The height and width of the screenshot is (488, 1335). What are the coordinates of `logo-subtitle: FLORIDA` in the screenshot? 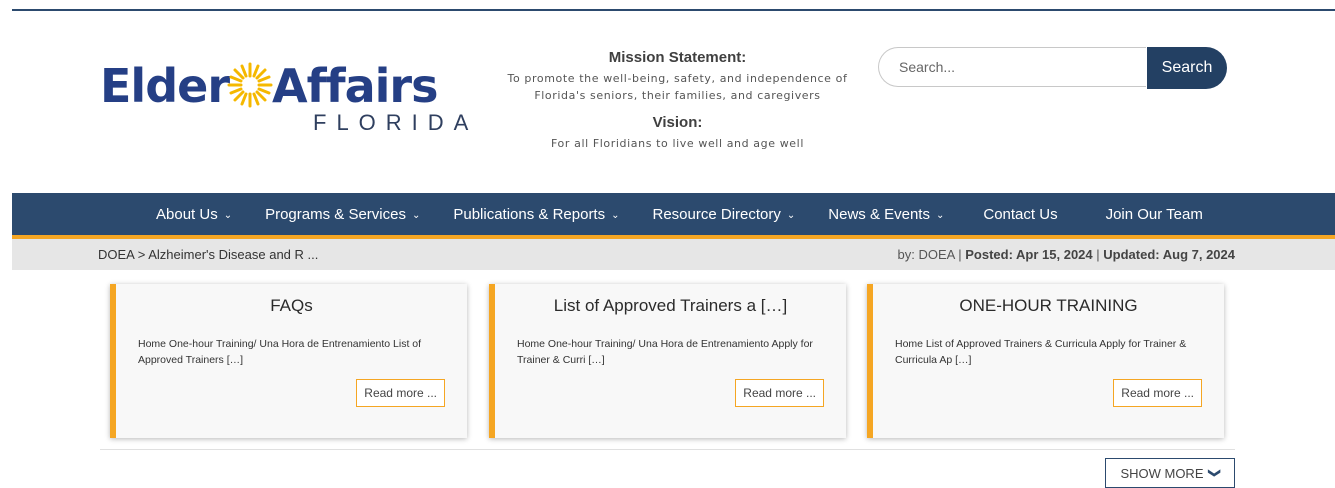 It's located at (396, 122).